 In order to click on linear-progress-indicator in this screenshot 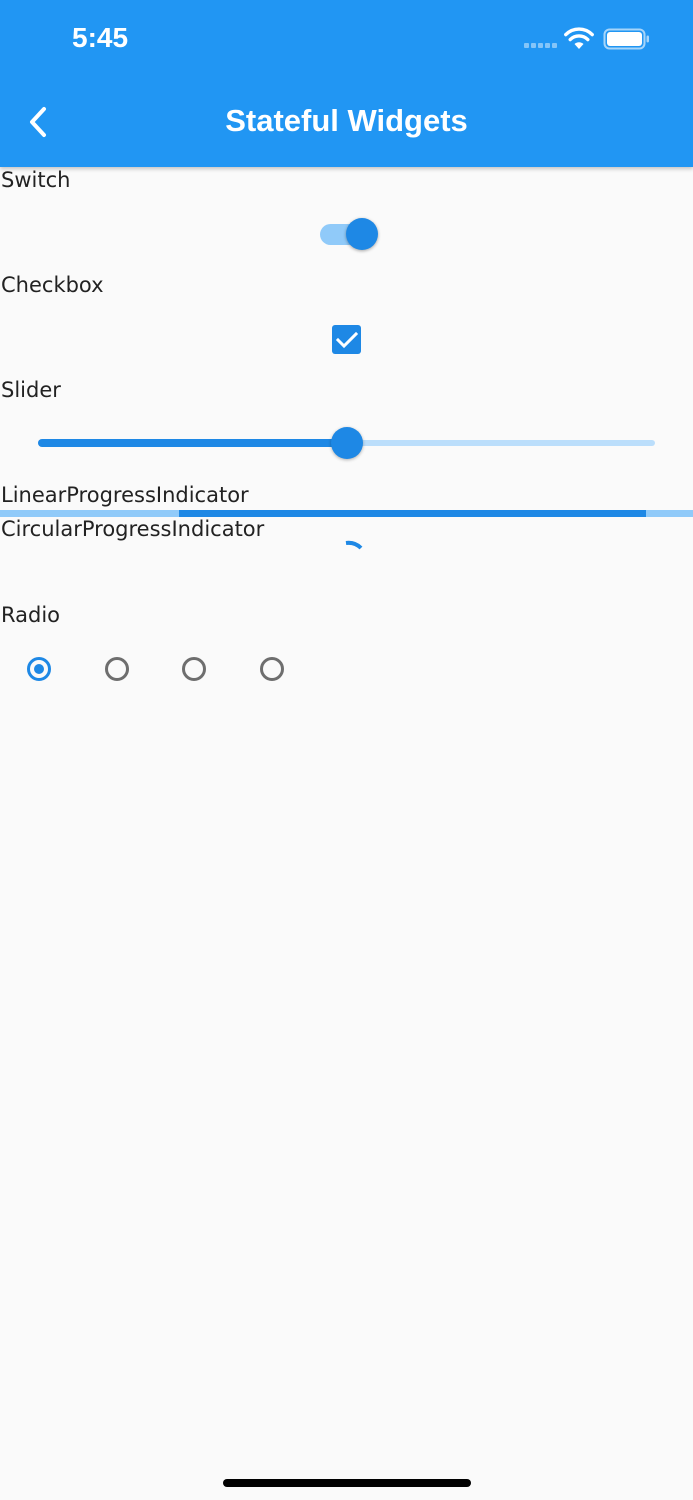, I will do `click(346, 513)`.